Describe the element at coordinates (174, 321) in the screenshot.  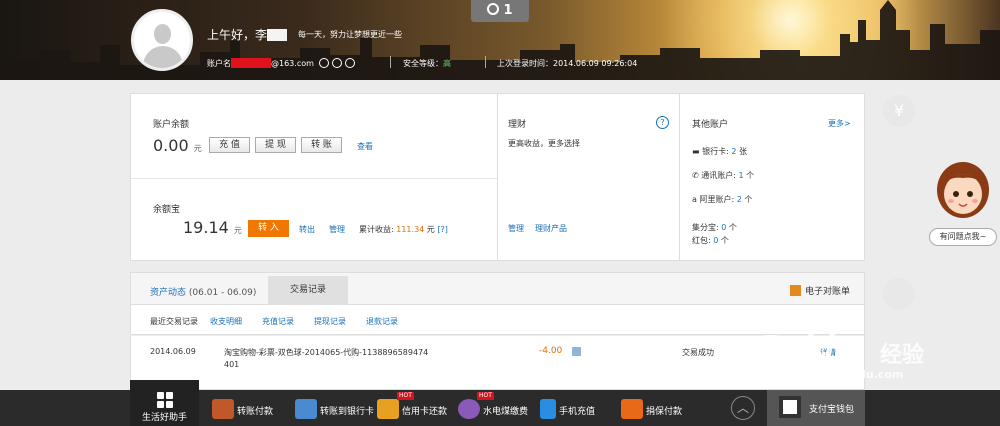
I see `recent-records-label: 最近交易记录` at that location.